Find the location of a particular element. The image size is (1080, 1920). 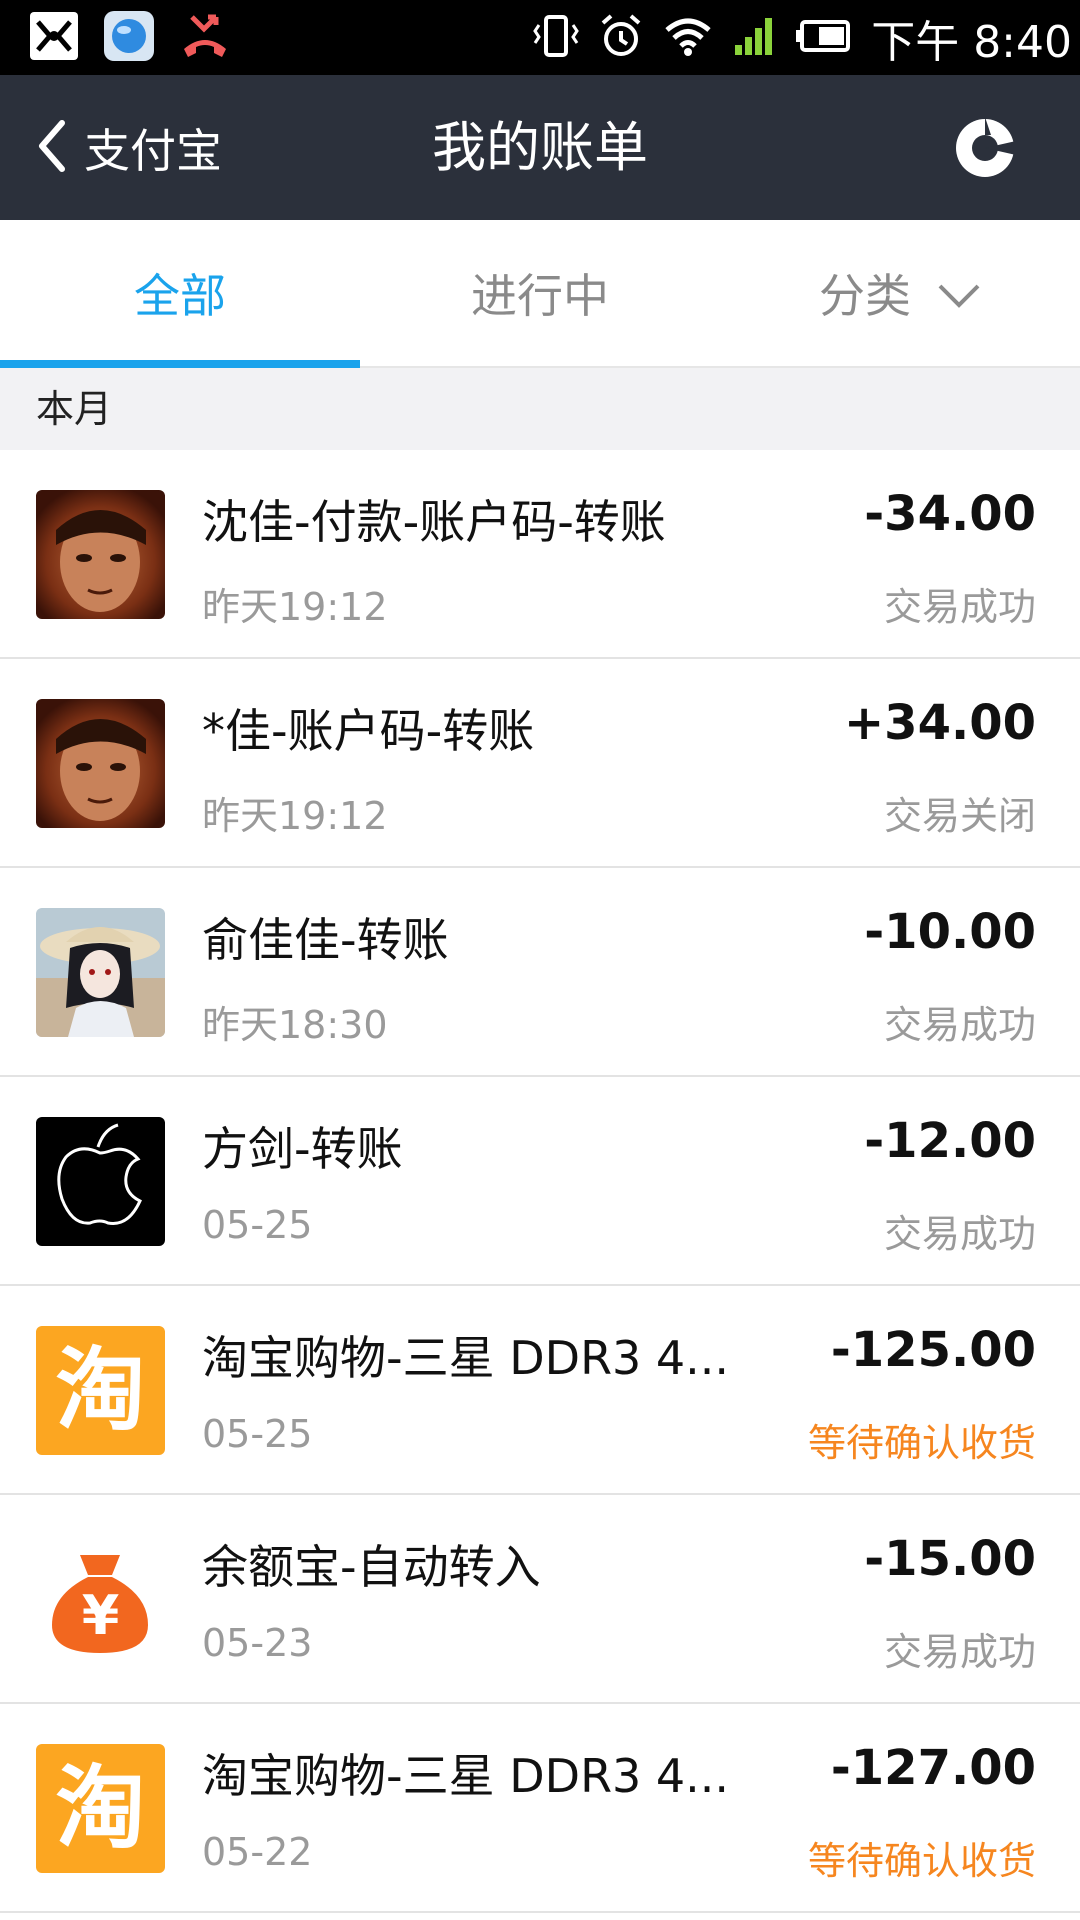

transaction-title: *佳-账户码-转账 is located at coordinates (368, 731).